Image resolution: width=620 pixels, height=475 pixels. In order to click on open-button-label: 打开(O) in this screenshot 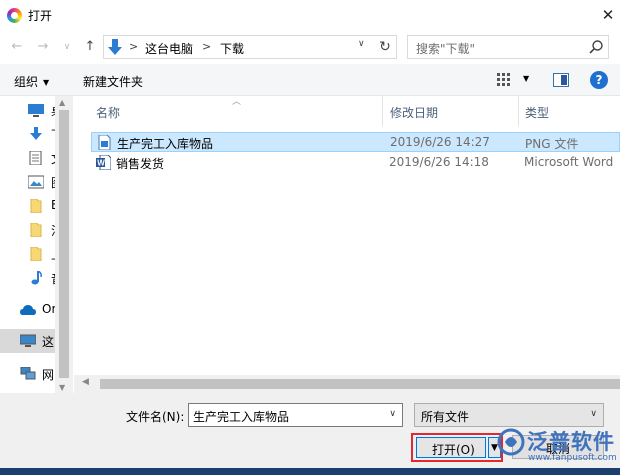, I will do `click(453, 450)`.